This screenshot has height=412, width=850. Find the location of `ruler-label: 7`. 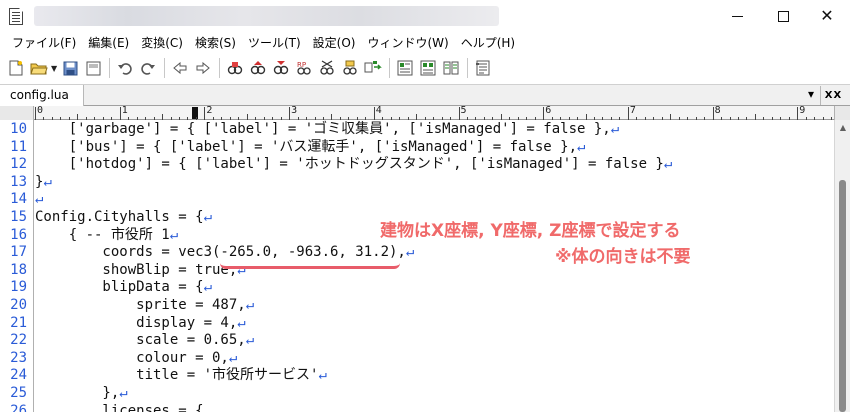

ruler-label: 7 is located at coordinates (632, 110).